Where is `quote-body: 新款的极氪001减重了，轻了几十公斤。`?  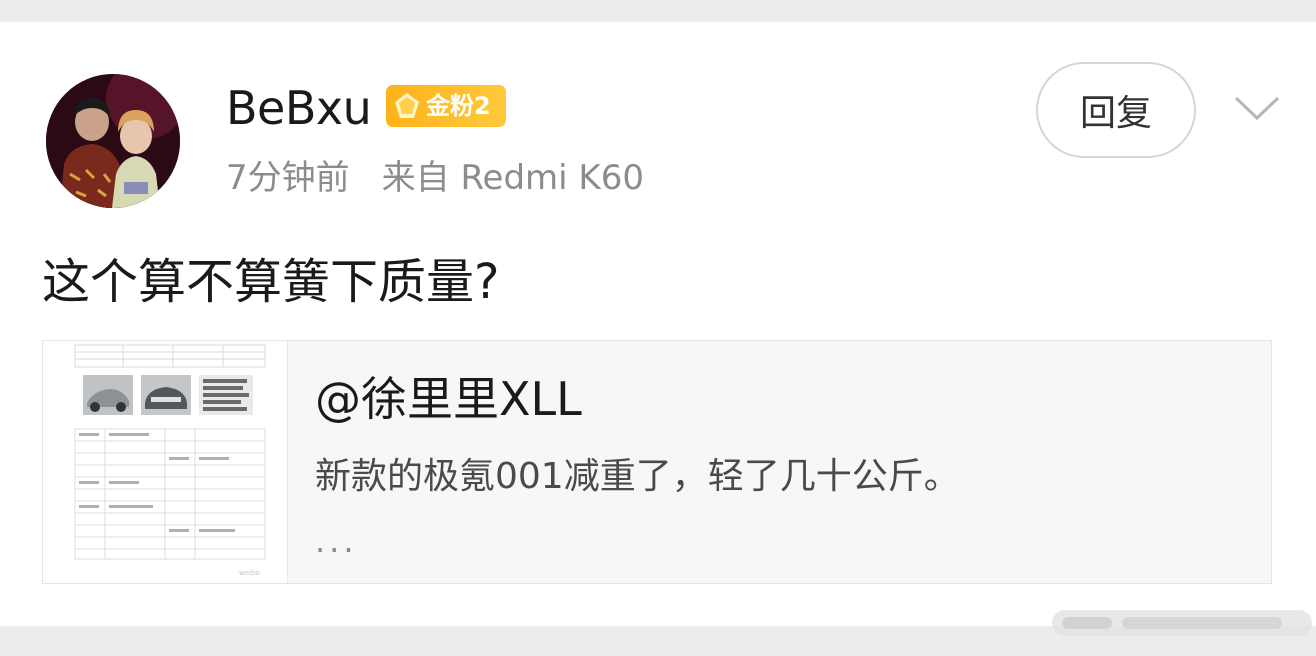
quote-body: 新款的极氪001减重了，轻了几十公斤。 is located at coordinates (637, 476).